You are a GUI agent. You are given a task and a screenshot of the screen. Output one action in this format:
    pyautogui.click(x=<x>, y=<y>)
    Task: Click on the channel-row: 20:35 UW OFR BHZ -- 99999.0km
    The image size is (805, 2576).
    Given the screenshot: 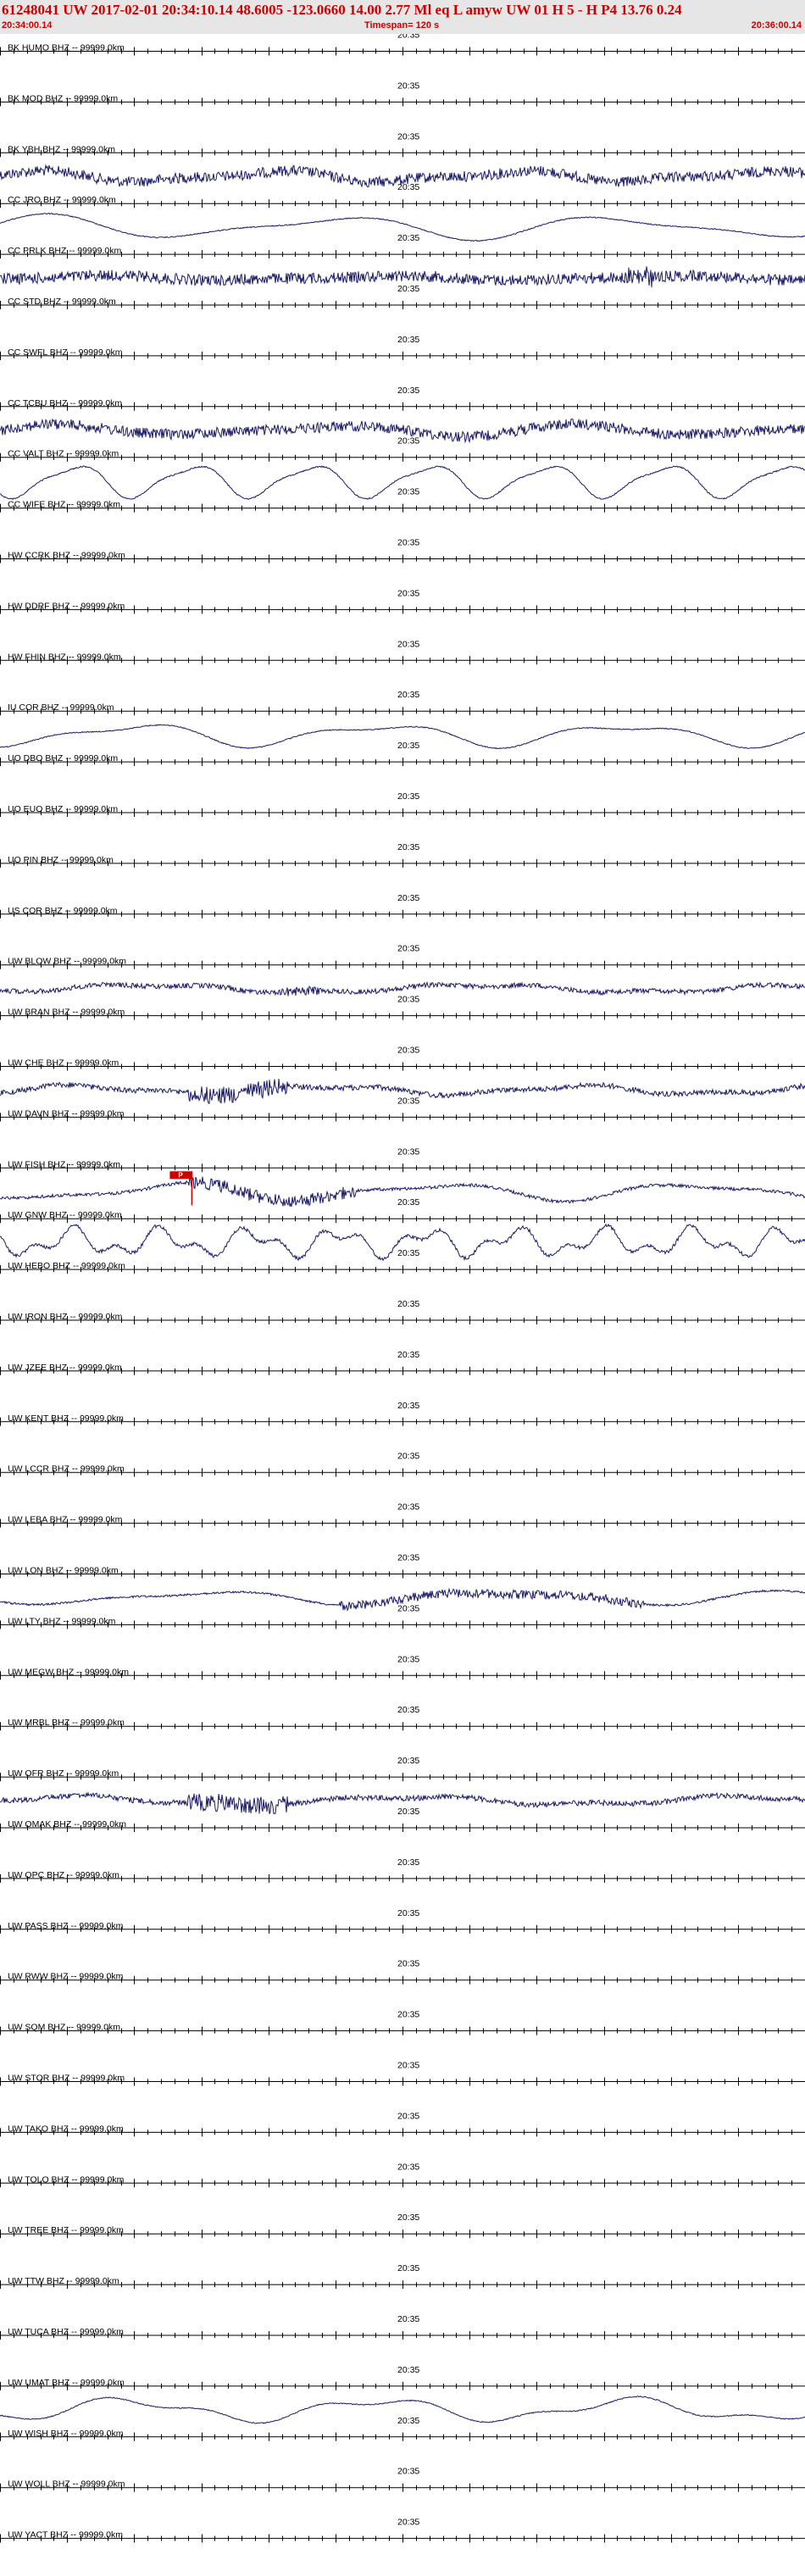 What is the action you would take?
    pyautogui.click(x=402, y=1785)
    